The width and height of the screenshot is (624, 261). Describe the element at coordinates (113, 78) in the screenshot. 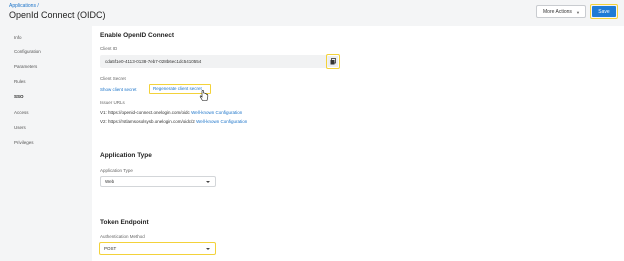

I see `client-secret-label: Client Secret` at that location.